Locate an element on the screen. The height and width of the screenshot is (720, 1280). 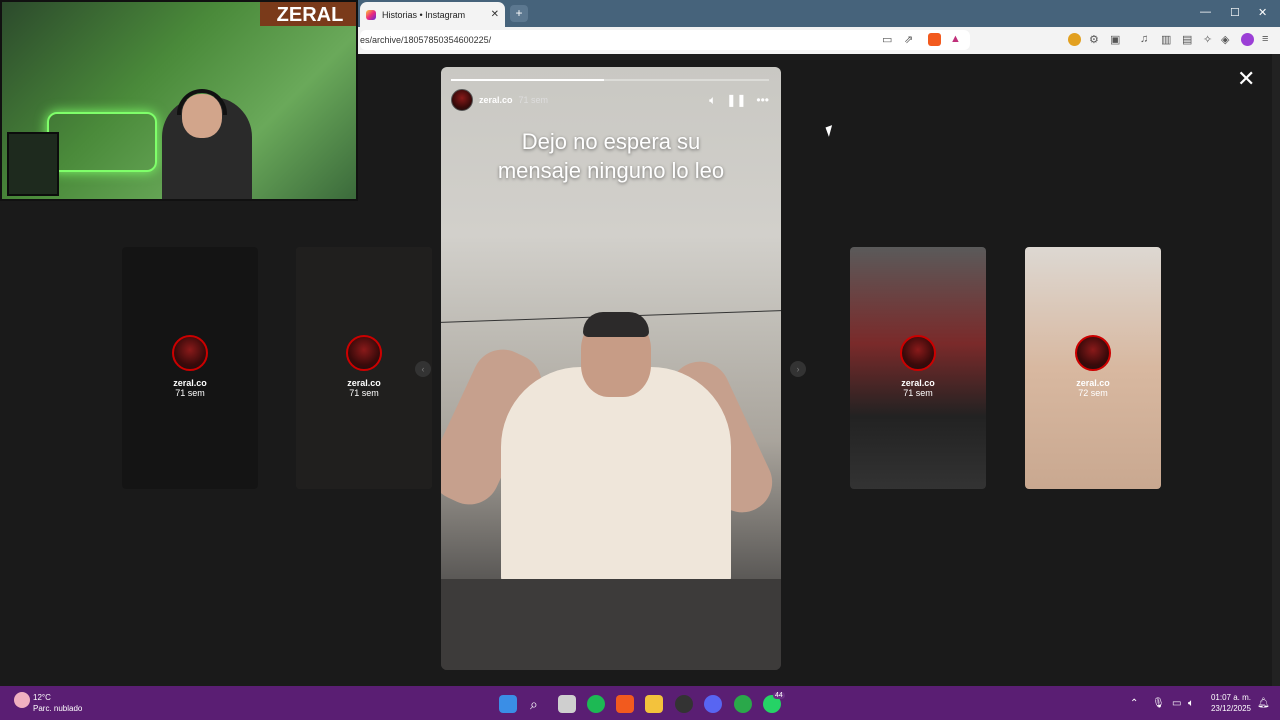
side-story-card: zeral.co 72 sem is located at coordinates (1093, 368).